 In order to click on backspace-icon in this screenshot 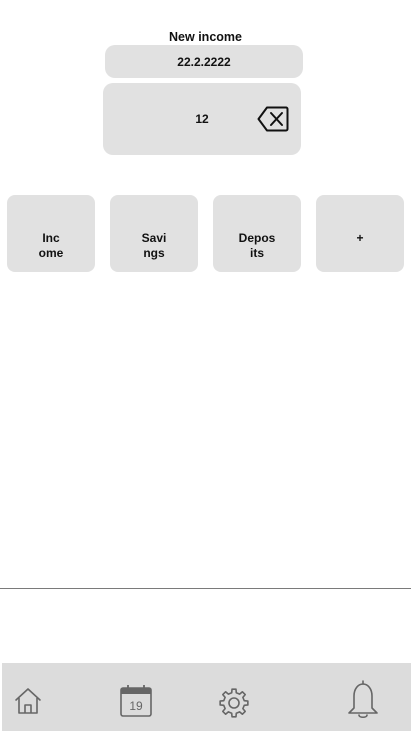, I will do `click(273, 119)`.